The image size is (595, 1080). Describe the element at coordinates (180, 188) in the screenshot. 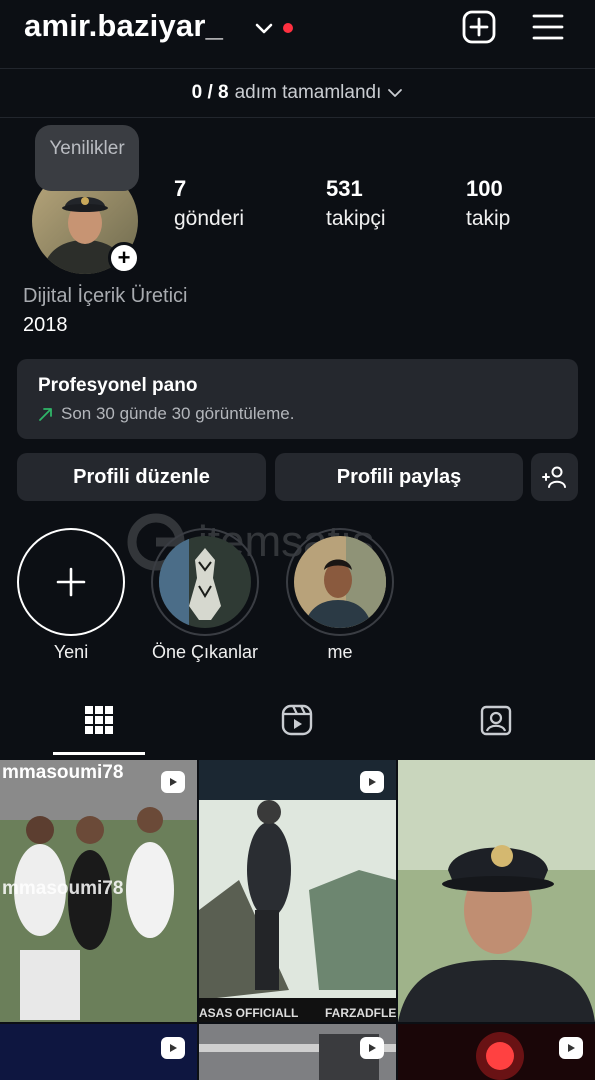

I see `stat-posts-value: 7` at that location.